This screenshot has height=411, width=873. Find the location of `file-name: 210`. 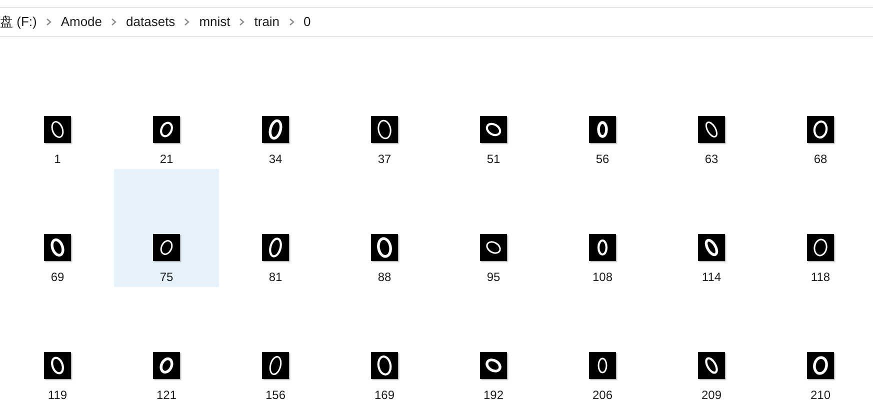

file-name: 210 is located at coordinates (820, 395).